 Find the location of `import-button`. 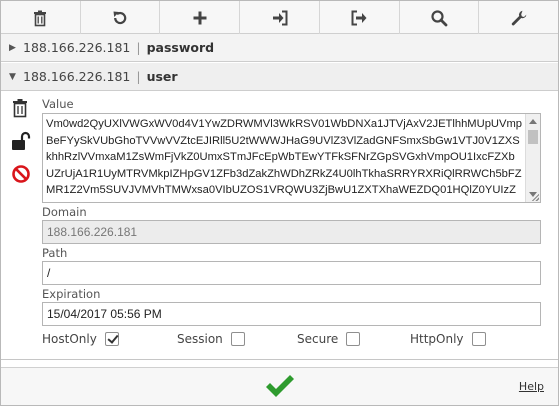

import-button is located at coordinates (280, 17).